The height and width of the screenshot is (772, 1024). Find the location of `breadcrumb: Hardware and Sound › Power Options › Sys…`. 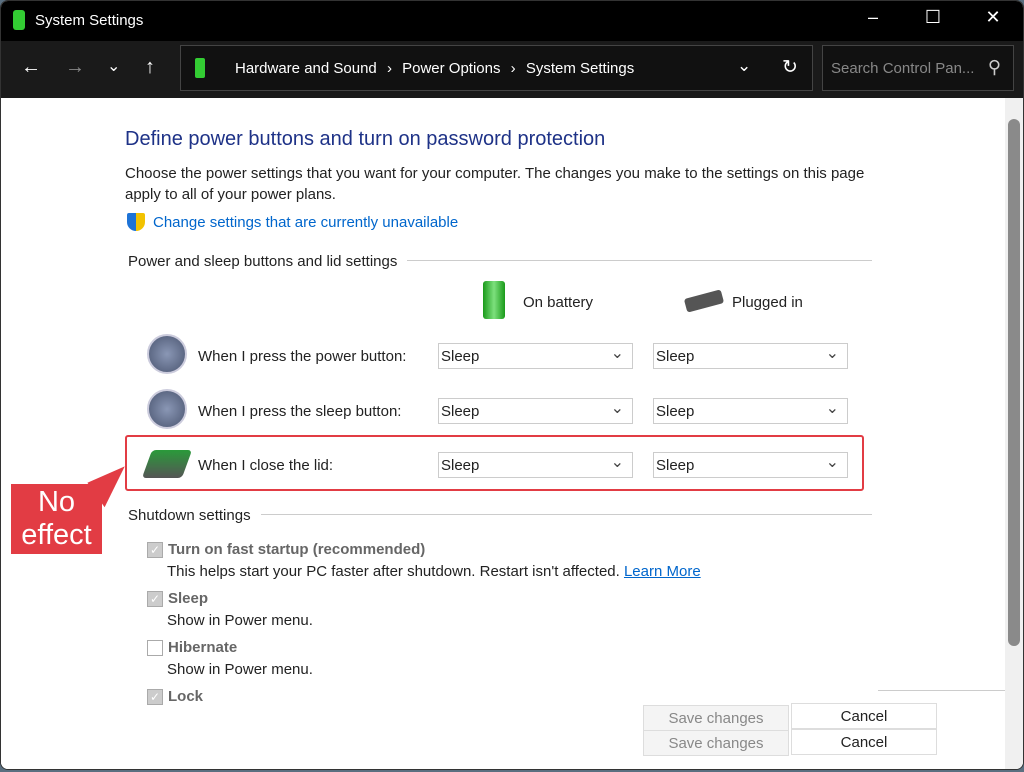

breadcrumb: Hardware and Sound › Power Options › Sys… is located at coordinates (437, 68).